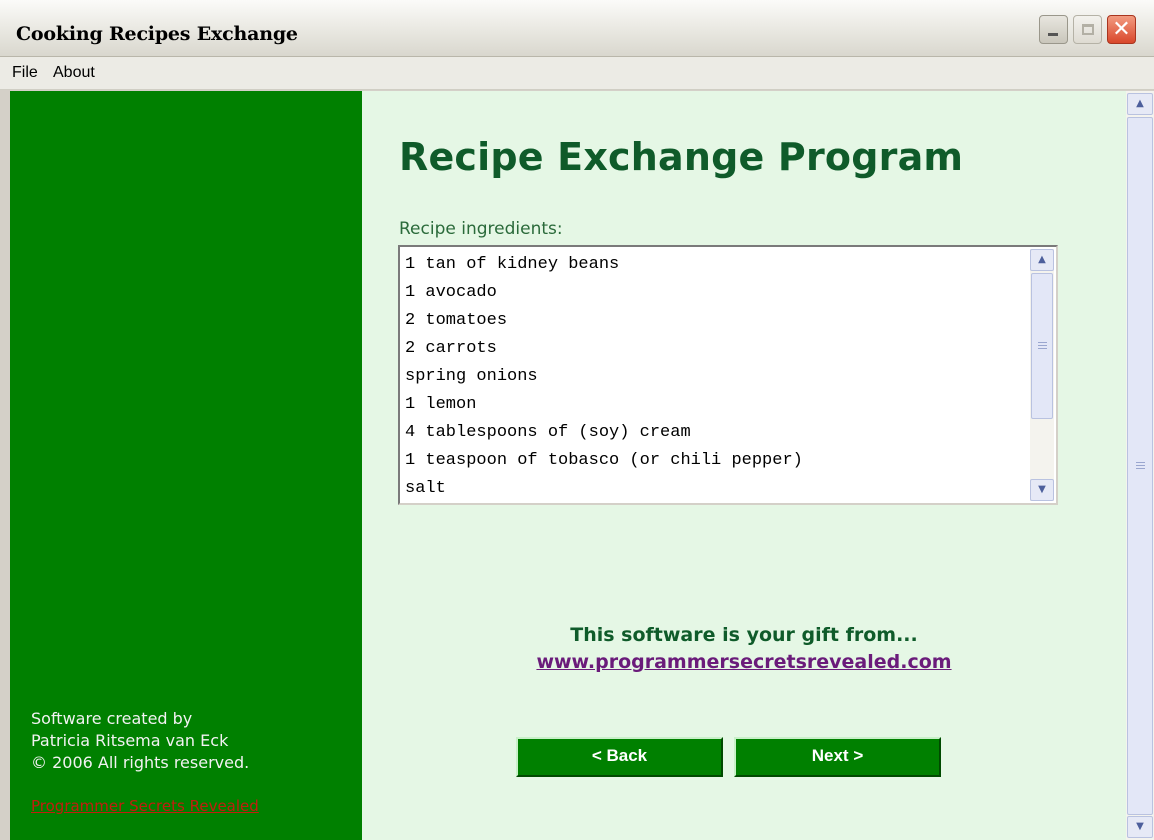 This screenshot has height=840, width=1154. I want to click on ingredient-line: 1 teaspoon of tobasco (or chili pepper), so click(604, 460).